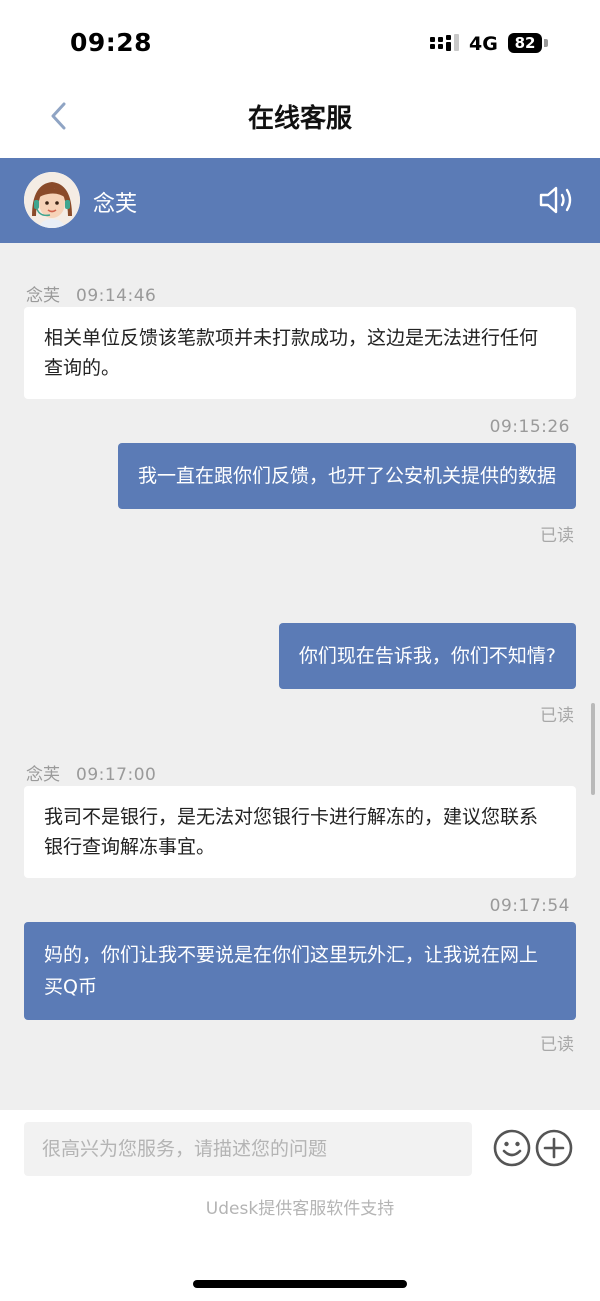 The height and width of the screenshot is (1301, 600). Describe the element at coordinates (300, 971) in the screenshot. I see `user-message-bubble: 妈的，你们让我不要说是在你们这里玩外汇，让我说在网上买Q币` at that location.